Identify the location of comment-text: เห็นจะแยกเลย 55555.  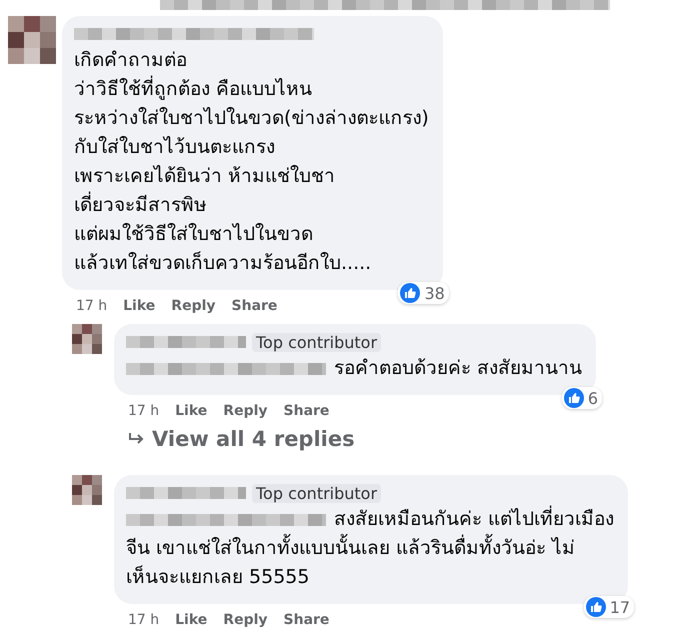
(218, 577).